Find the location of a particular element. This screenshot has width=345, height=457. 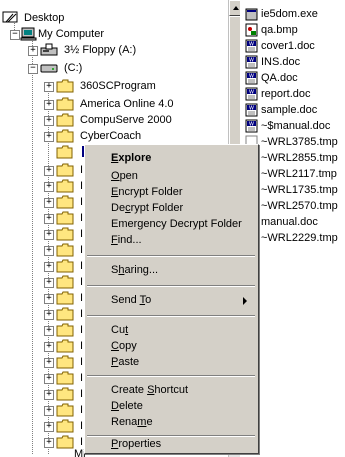

bmp-icon is located at coordinates (251, 30).